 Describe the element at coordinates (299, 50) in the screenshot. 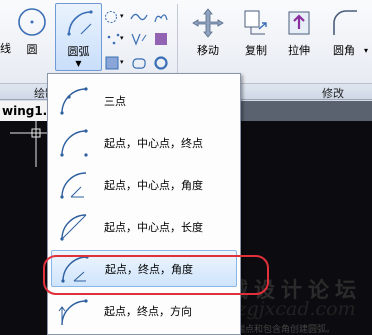

I see `stretch-label: 拉伸` at that location.